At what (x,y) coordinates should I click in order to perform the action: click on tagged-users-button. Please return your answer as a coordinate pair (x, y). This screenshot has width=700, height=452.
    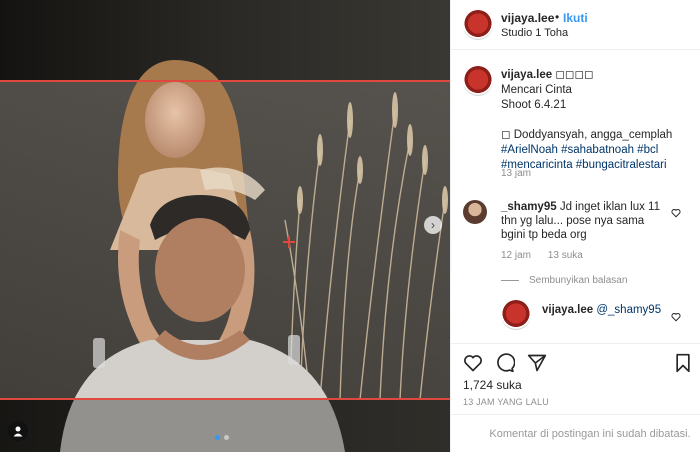
    Looking at the image, I should click on (18, 431).